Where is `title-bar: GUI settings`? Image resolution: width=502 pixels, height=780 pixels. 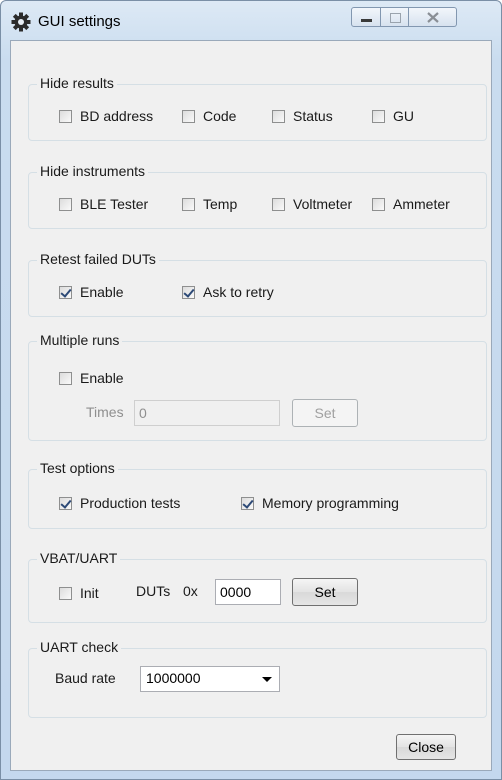 title-bar: GUI settings is located at coordinates (251, 20).